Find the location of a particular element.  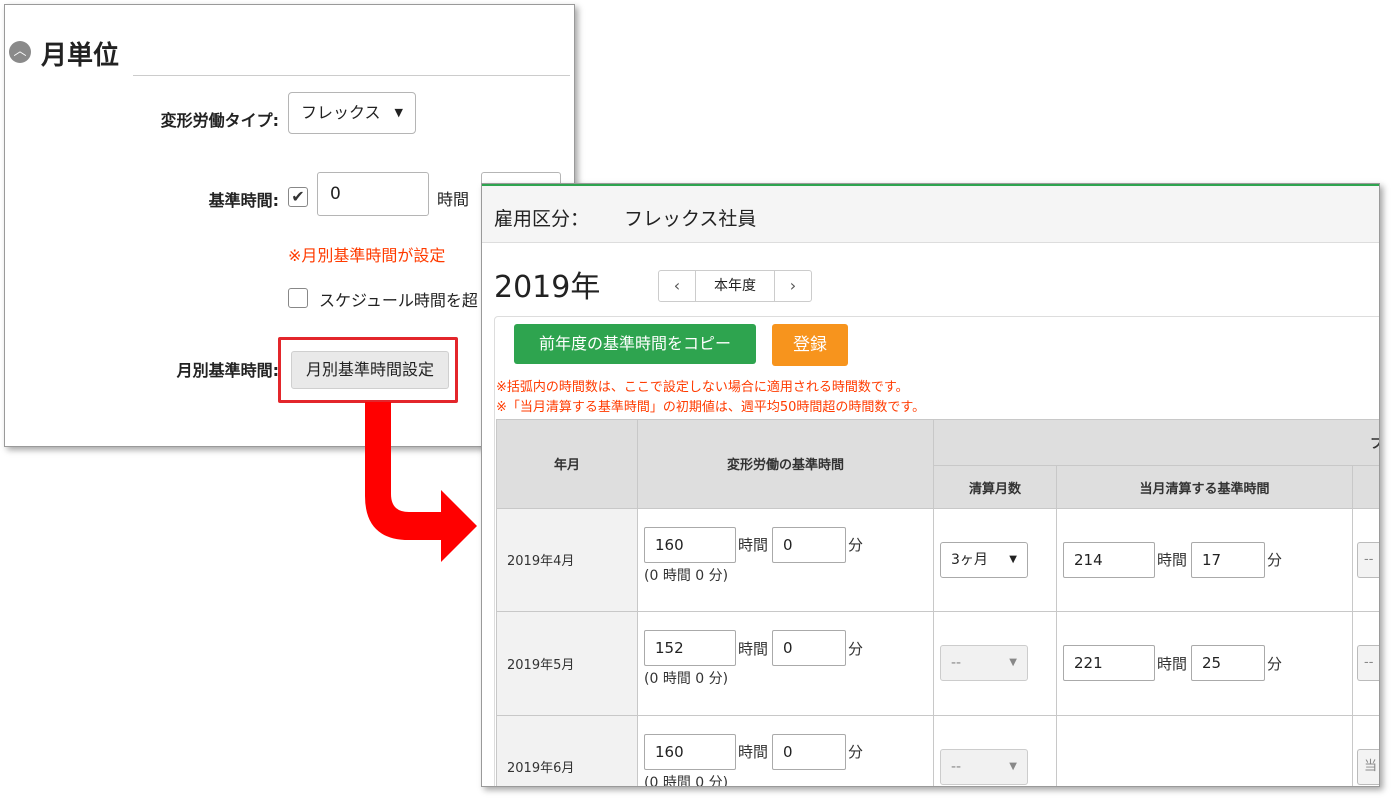

year-navigation: ‹ 本年度 › is located at coordinates (735, 286).